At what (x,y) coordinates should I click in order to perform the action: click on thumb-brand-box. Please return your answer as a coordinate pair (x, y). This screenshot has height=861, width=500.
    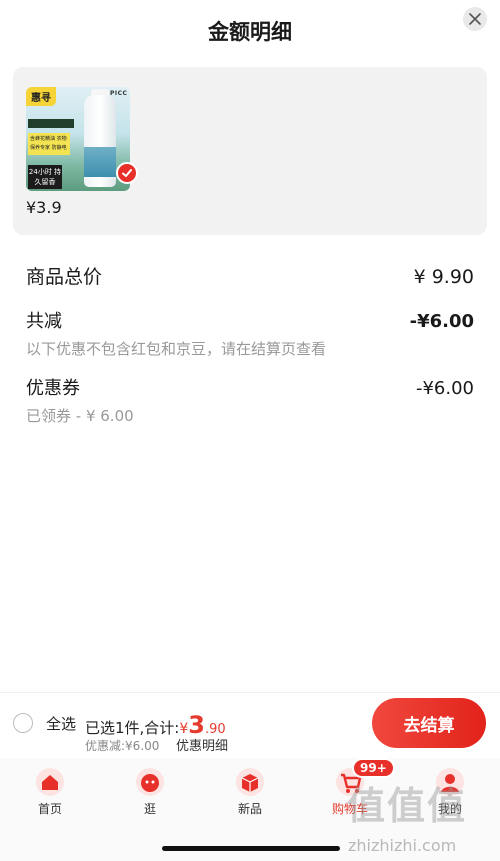
    Looking at the image, I should click on (51, 123).